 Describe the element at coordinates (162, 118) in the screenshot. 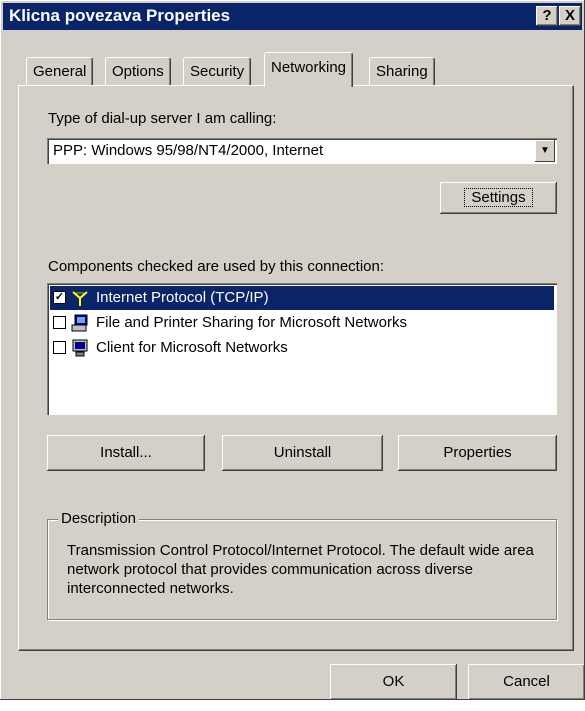

I see `server-type-label: Type of dial-up server I am calling:` at that location.